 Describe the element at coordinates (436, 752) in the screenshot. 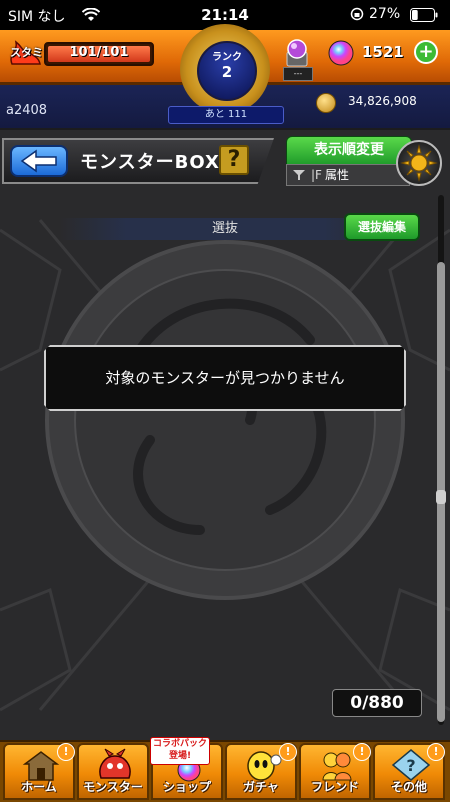

I see `other-alert-badge: !` at that location.